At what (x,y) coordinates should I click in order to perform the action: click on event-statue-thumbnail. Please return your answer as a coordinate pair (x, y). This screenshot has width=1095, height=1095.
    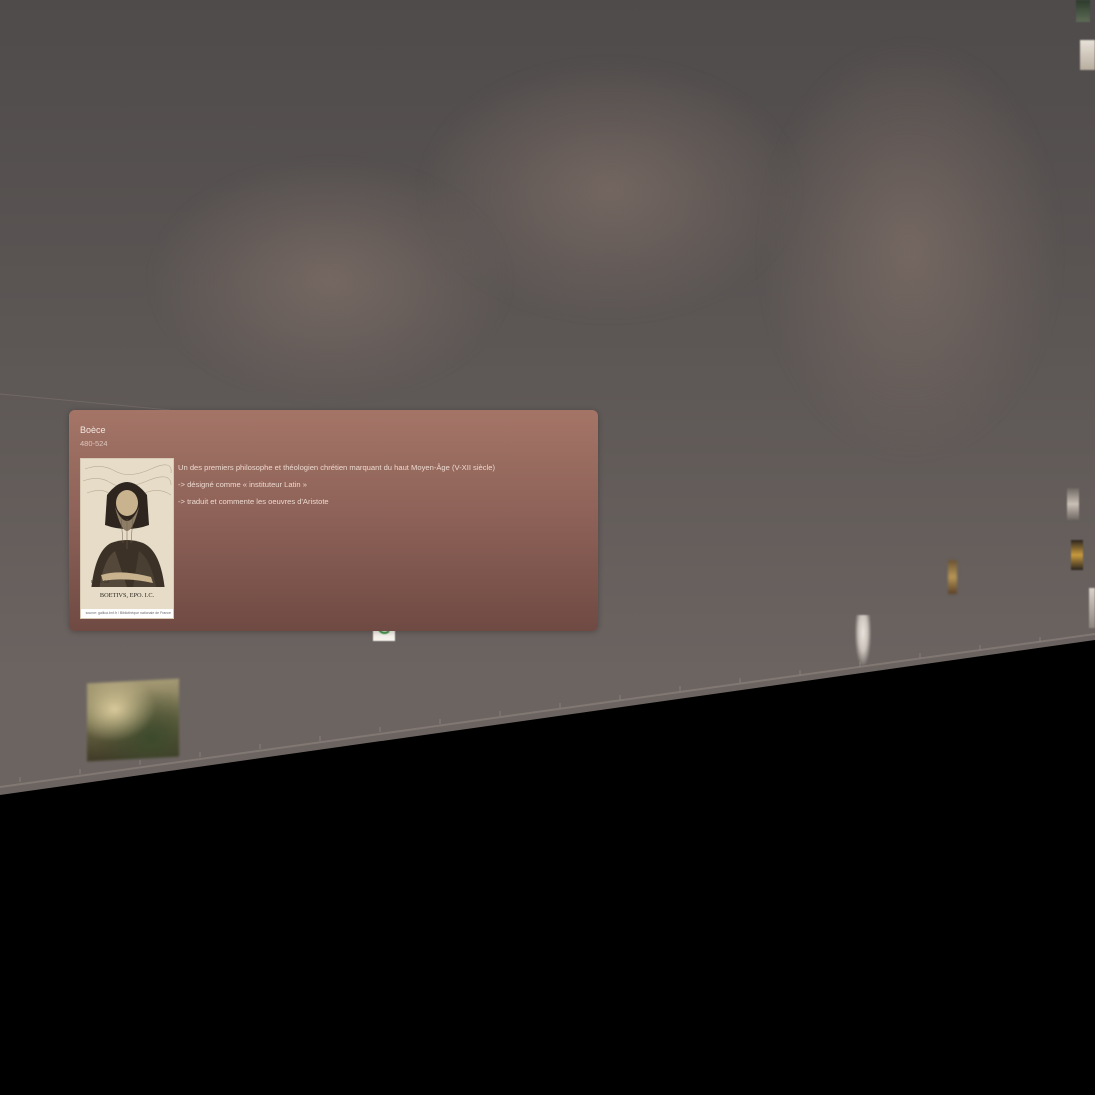
    Looking at the image, I should click on (863, 640).